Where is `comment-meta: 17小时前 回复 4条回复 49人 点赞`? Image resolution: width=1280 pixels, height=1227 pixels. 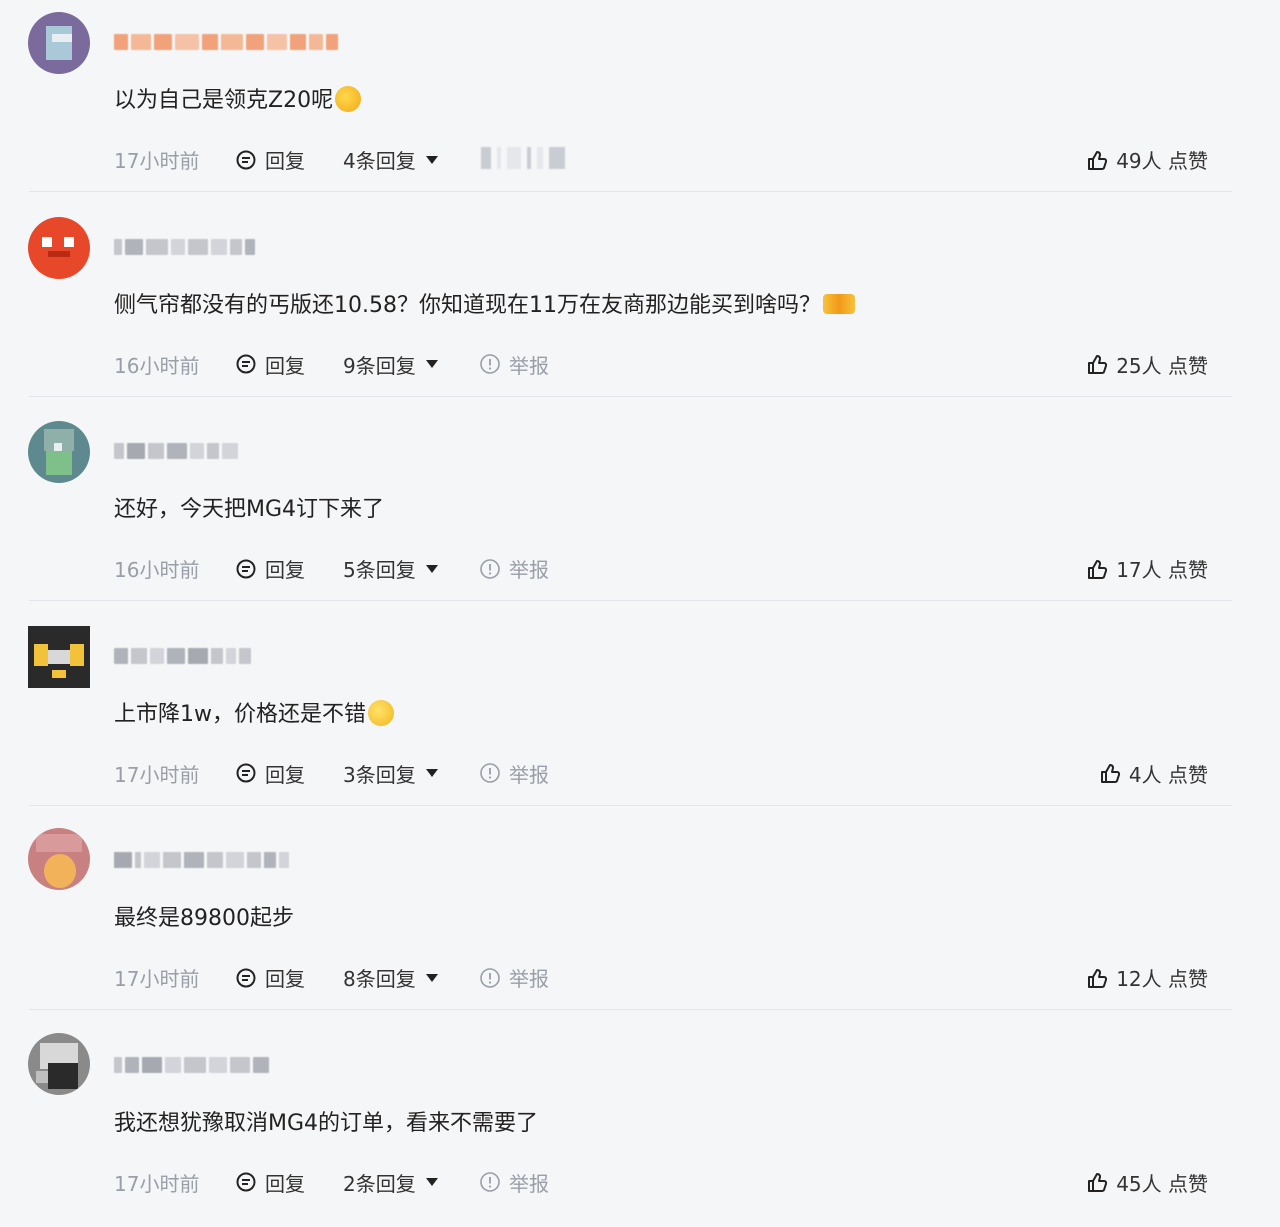 comment-meta: 17小时前 回复 4条回复 49人 点赞 is located at coordinates (661, 159).